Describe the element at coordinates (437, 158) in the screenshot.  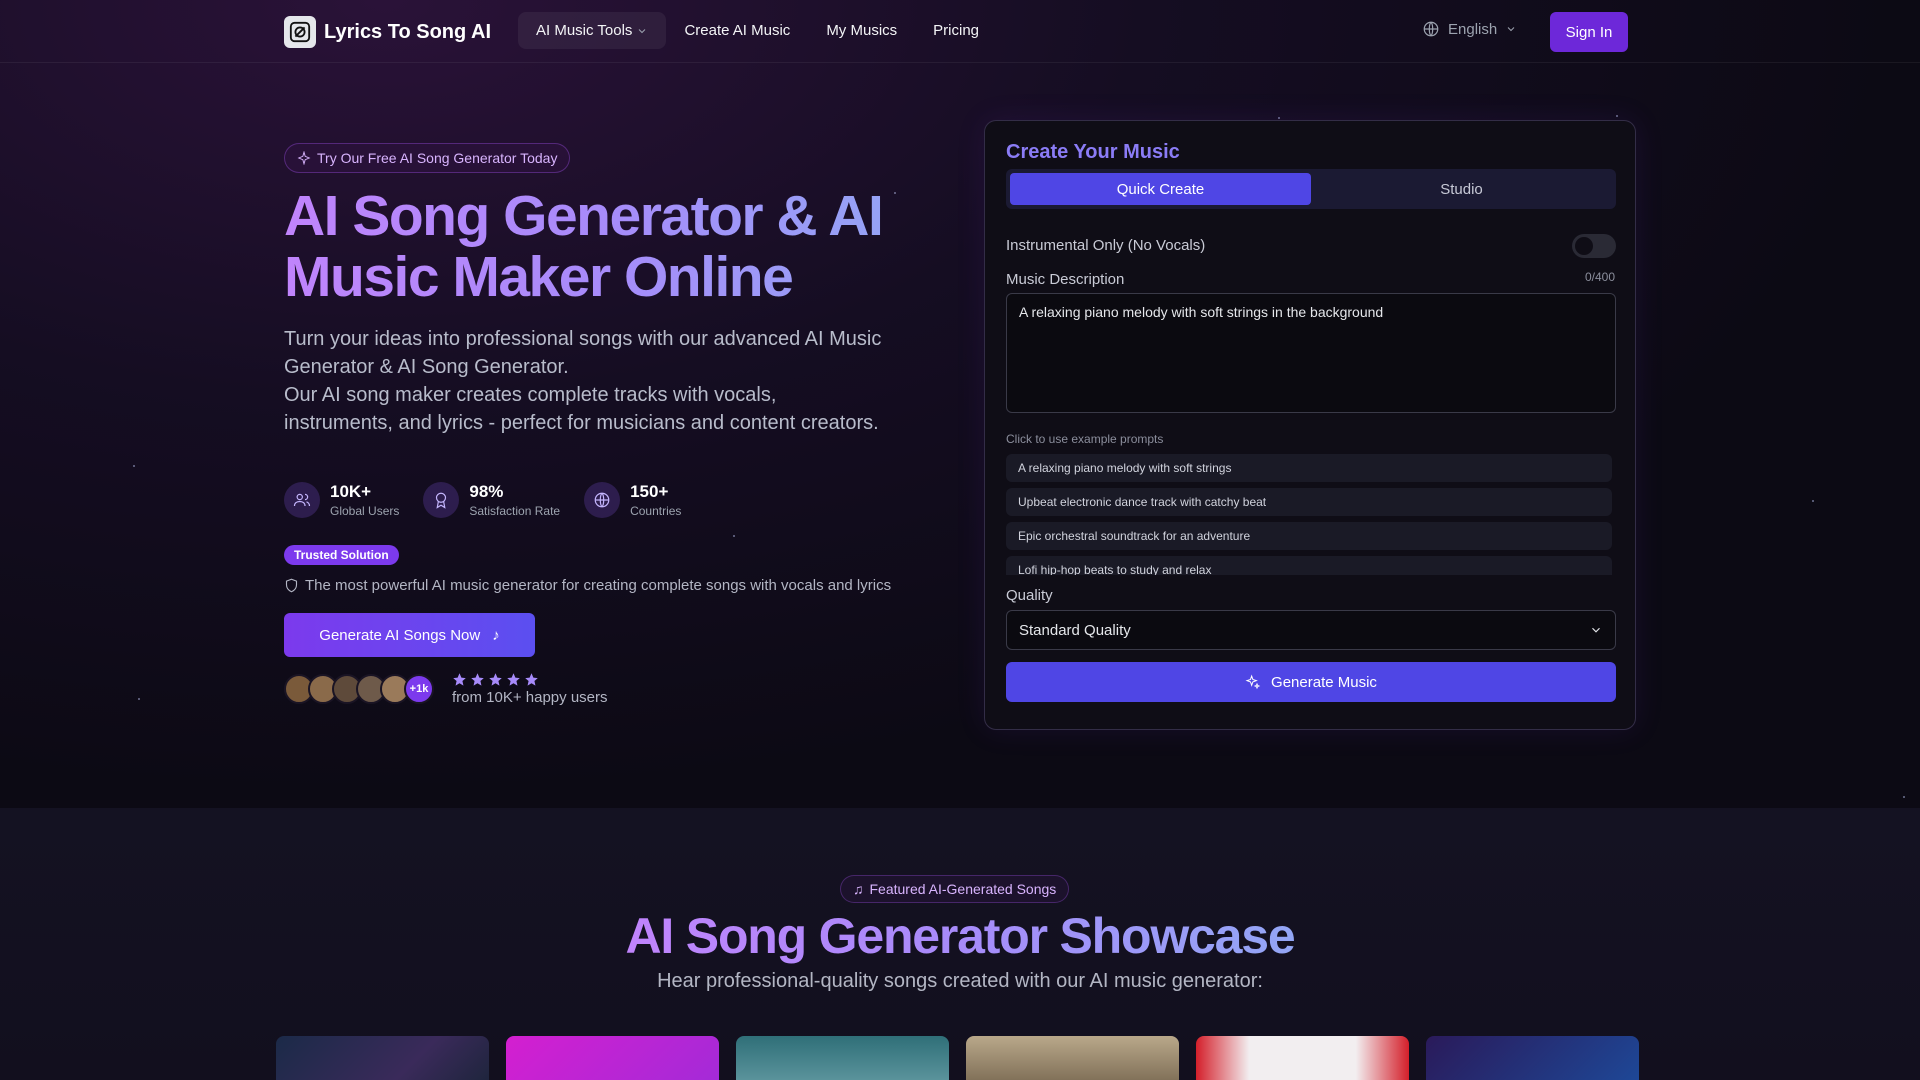
I see `pill-text: Try Our Free AI Song Generator Today` at that location.